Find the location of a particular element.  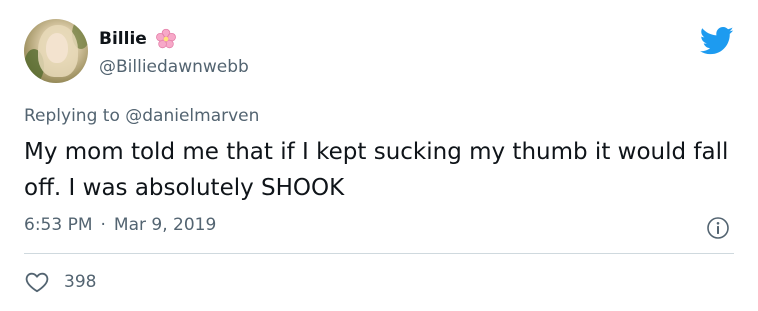

avatar-face is located at coordinates (57, 48).